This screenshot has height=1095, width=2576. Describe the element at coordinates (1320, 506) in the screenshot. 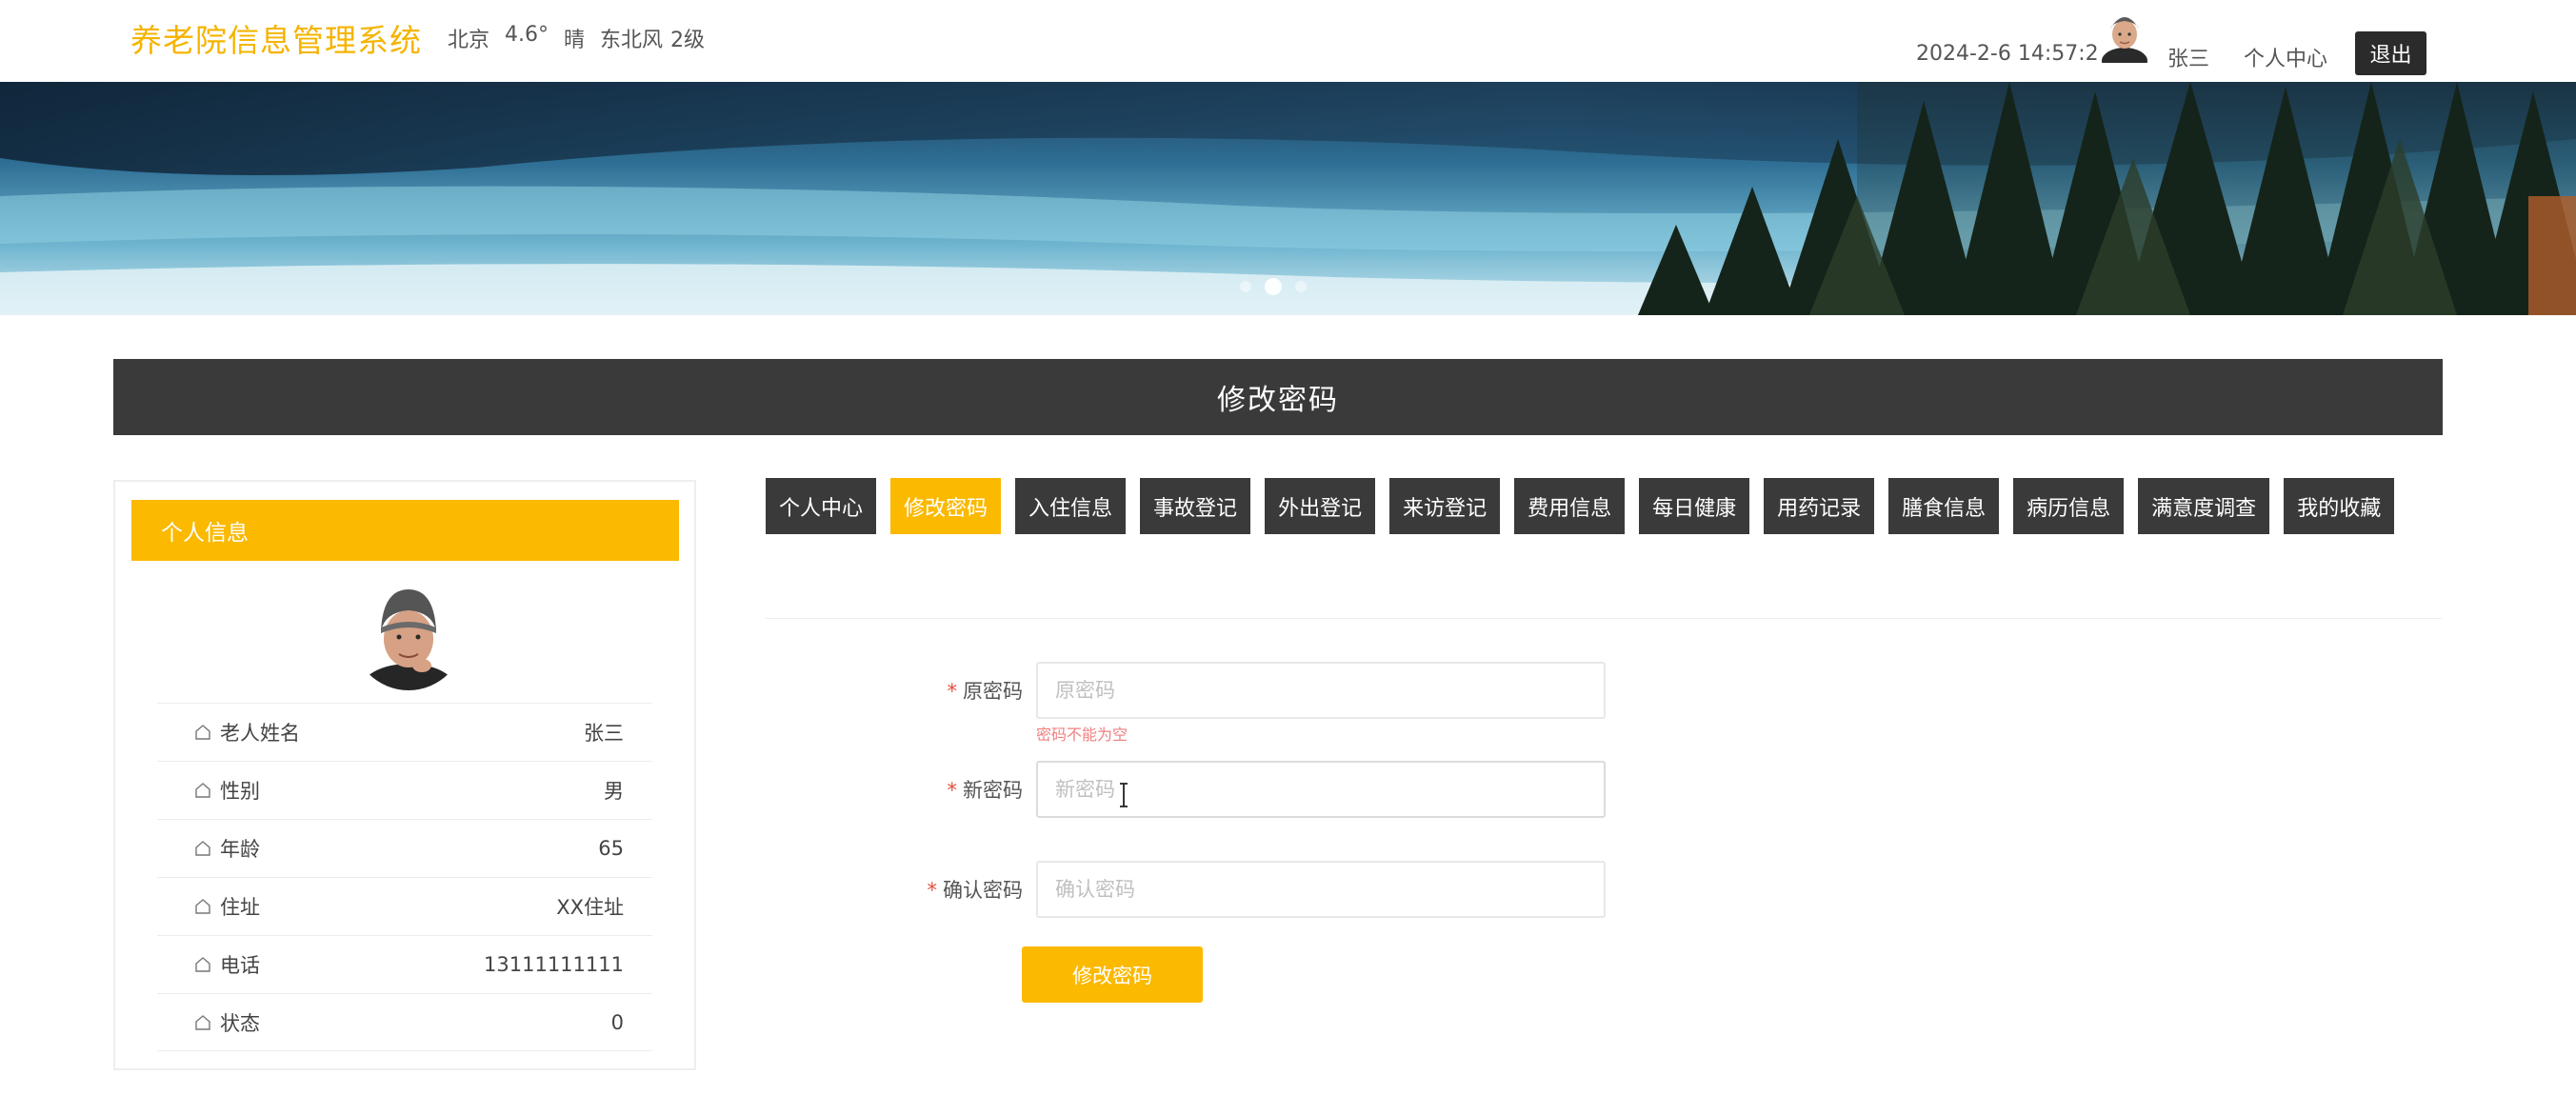

I see `tab-outing-register: 外出登记` at that location.